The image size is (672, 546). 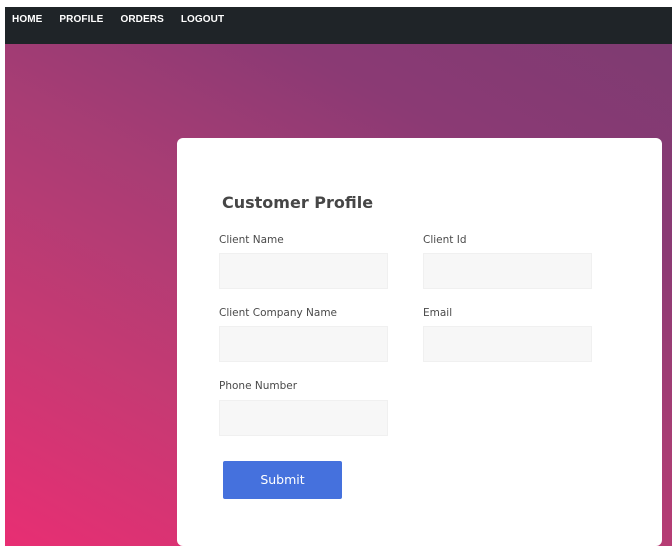 I want to click on email-input, so click(x=507, y=344).